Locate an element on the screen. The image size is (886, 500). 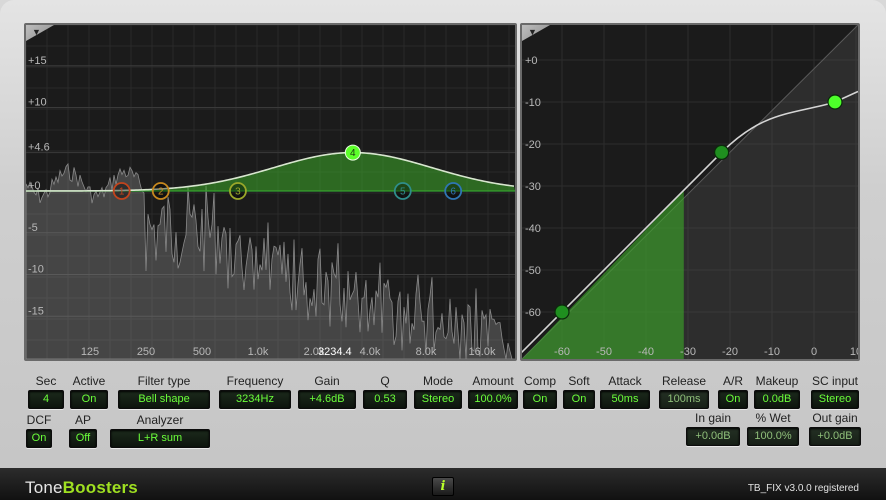
gain-control: Gain +4.6dB is located at coordinates (327, 391).